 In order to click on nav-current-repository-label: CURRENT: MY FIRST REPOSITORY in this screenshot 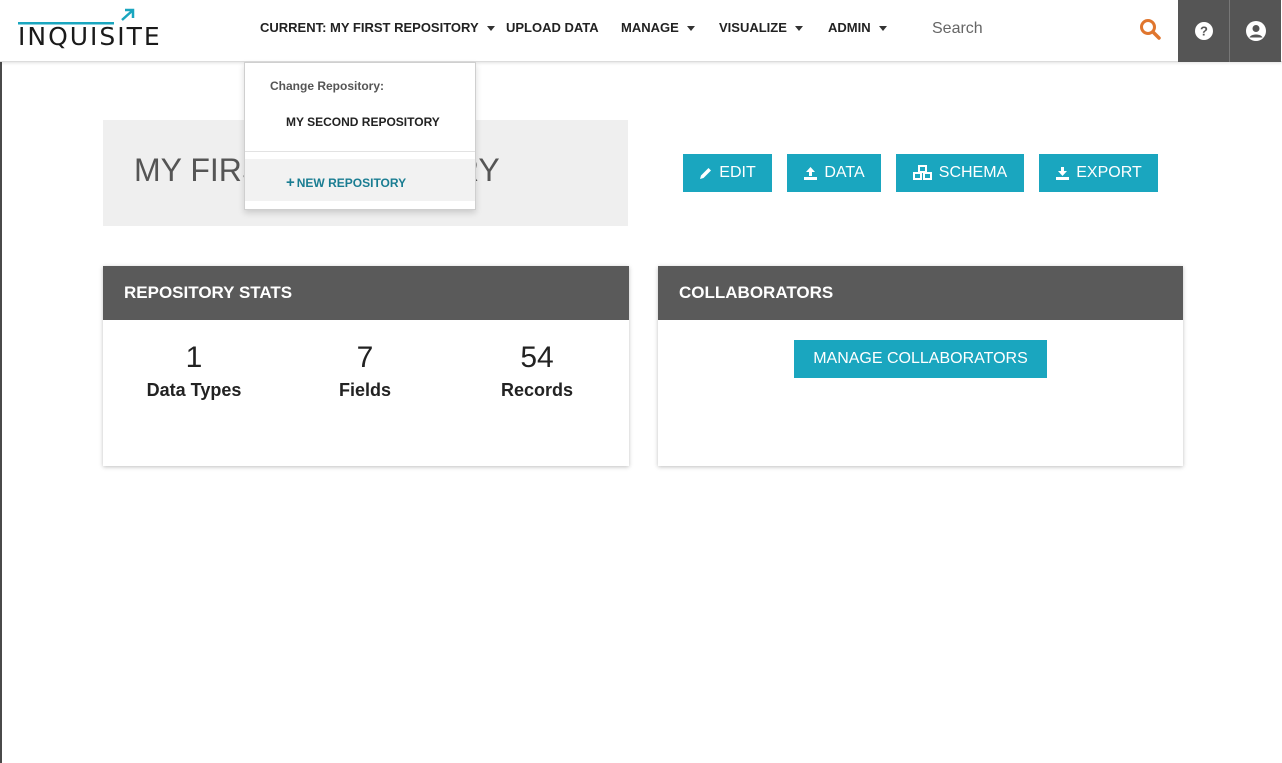, I will do `click(369, 27)`.